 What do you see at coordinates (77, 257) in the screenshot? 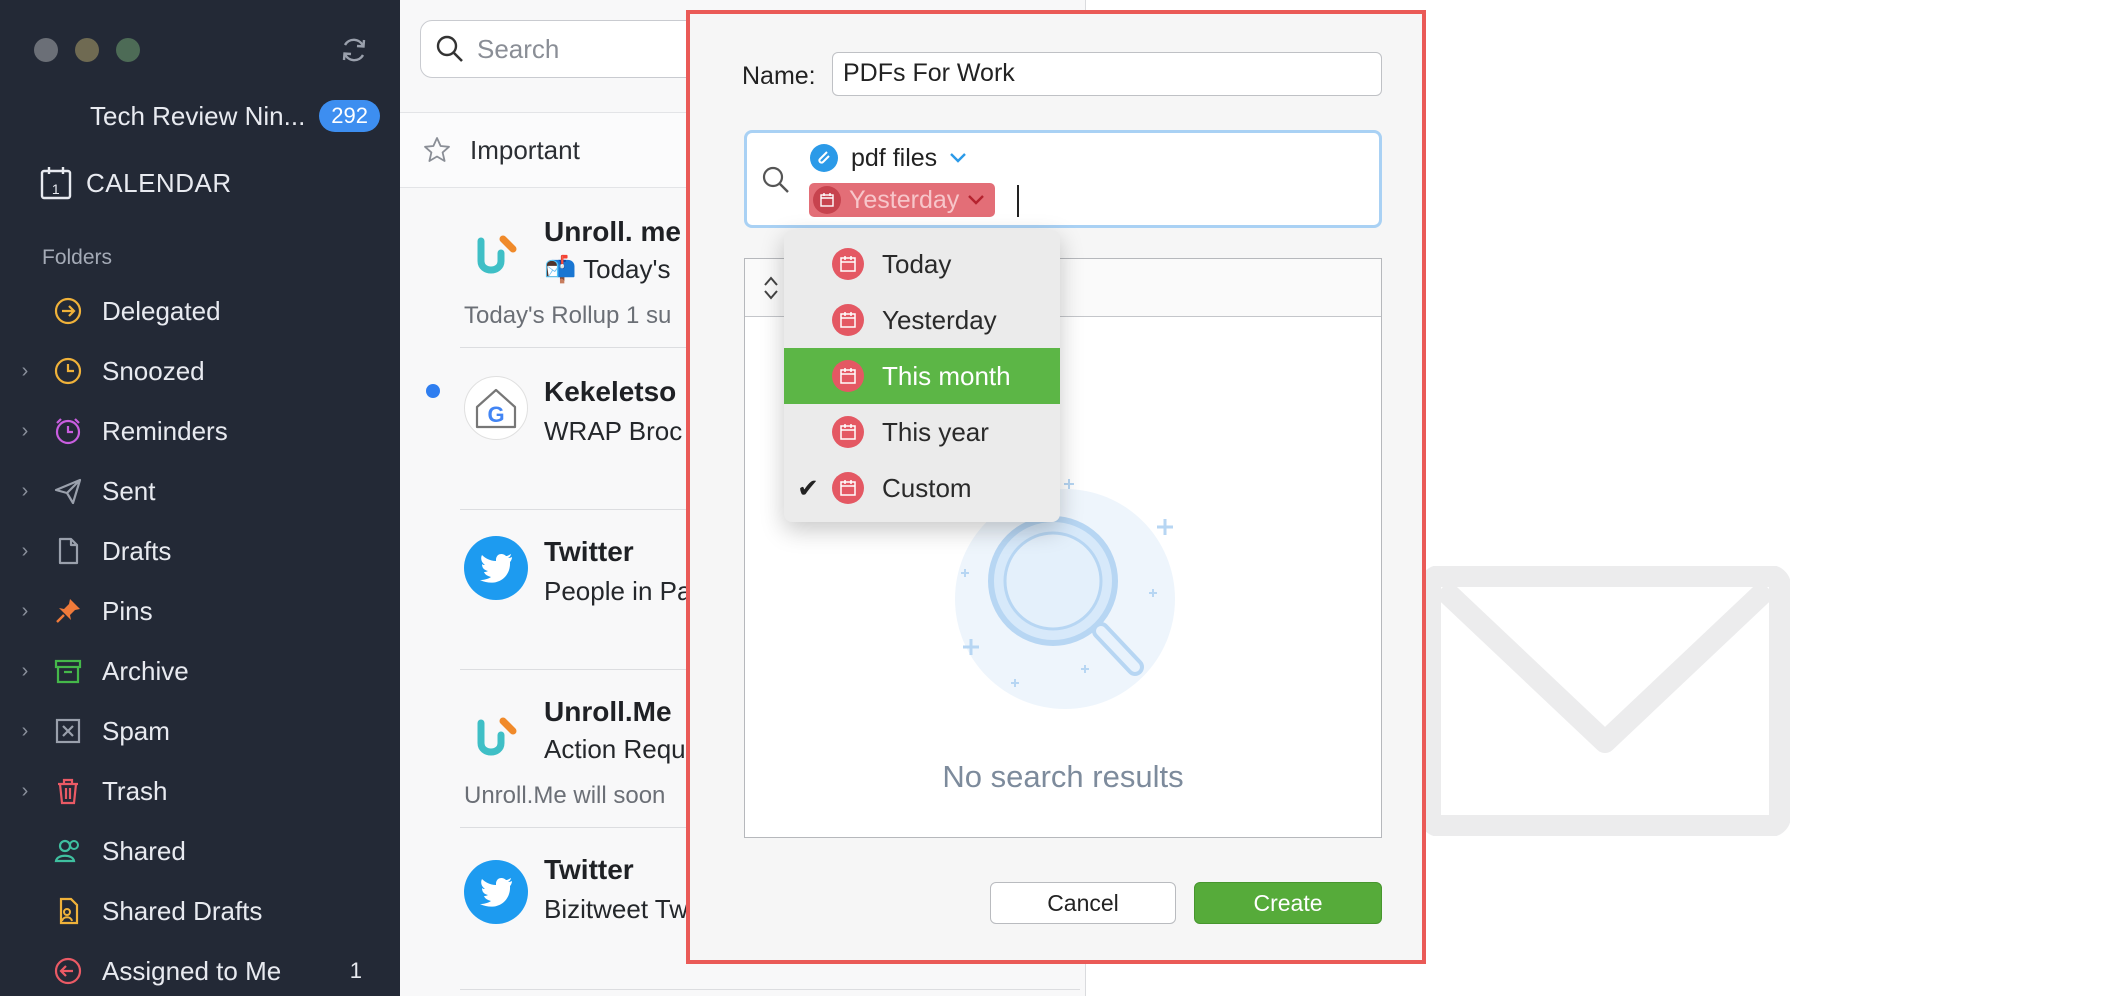
I see `folders-heading: Folders` at bounding box center [77, 257].